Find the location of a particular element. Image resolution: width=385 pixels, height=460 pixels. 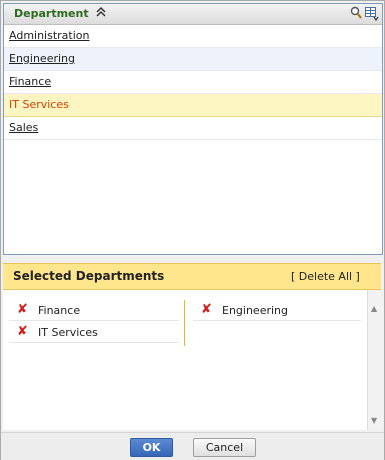

scroll-up-icon: ▲ is located at coordinates (374, 308).